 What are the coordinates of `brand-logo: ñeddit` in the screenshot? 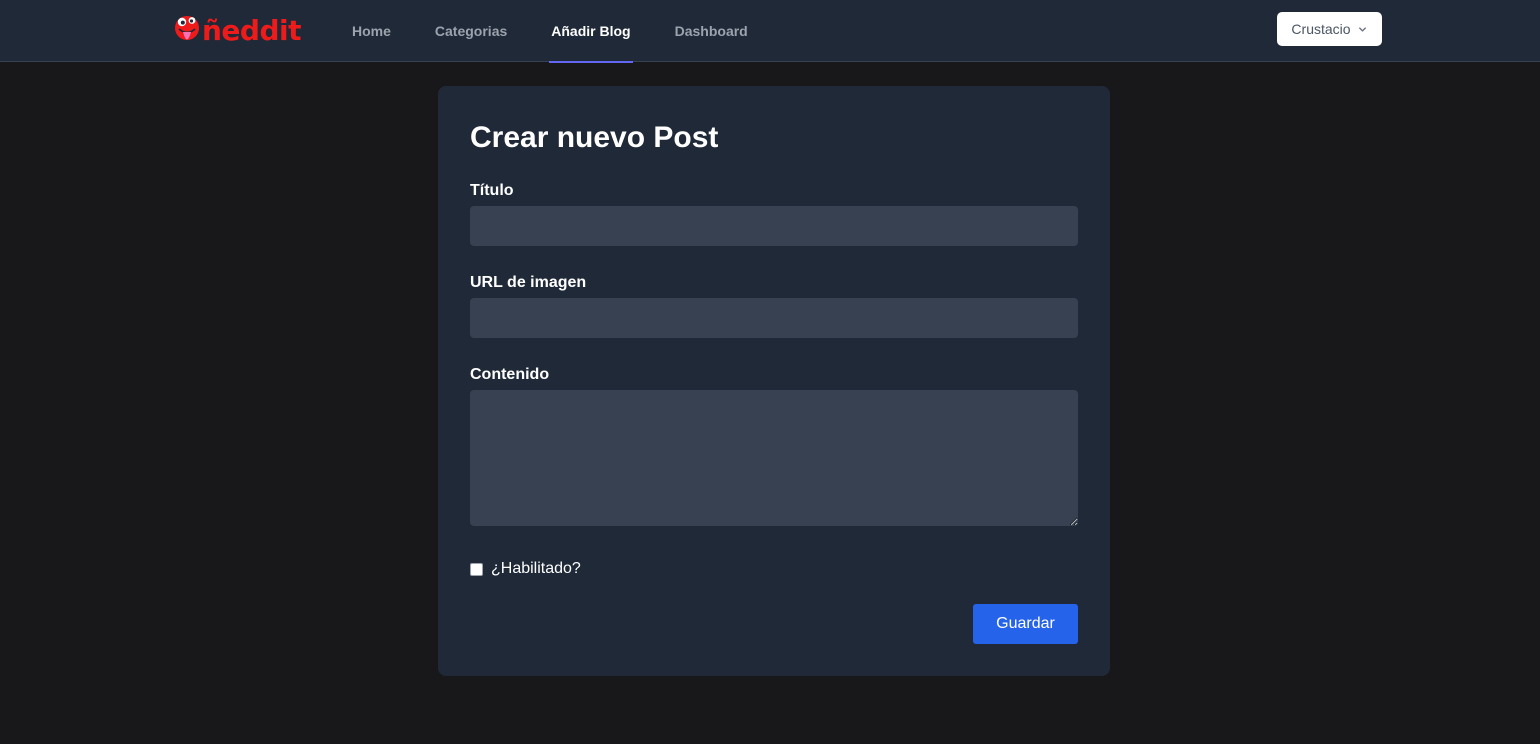 It's located at (237, 31).